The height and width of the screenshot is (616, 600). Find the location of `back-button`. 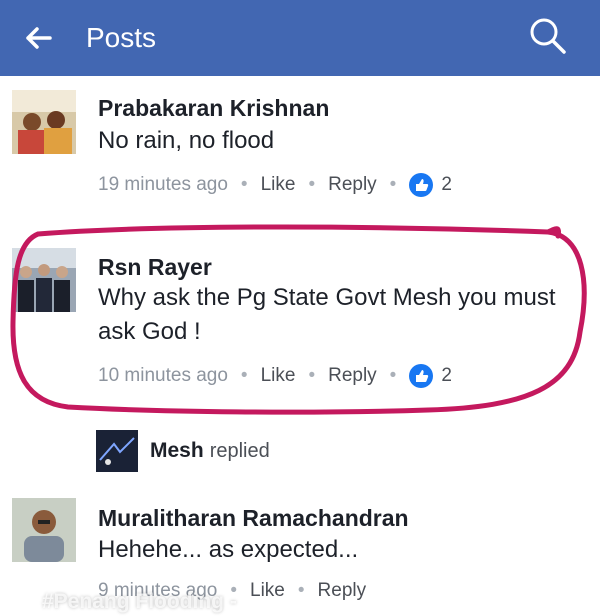

back-button is located at coordinates (38, 38).